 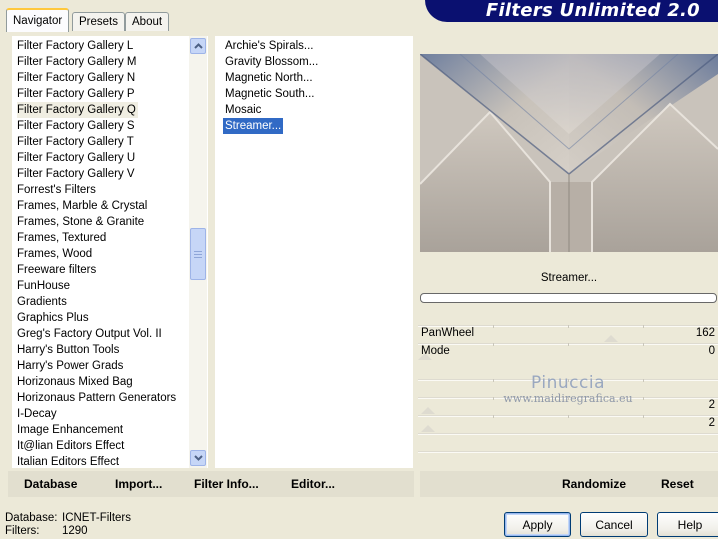 What do you see at coordinates (78, 62) in the screenshot?
I see `category-item: Filter Factory Gallery M` at bounding box center [78, 62].